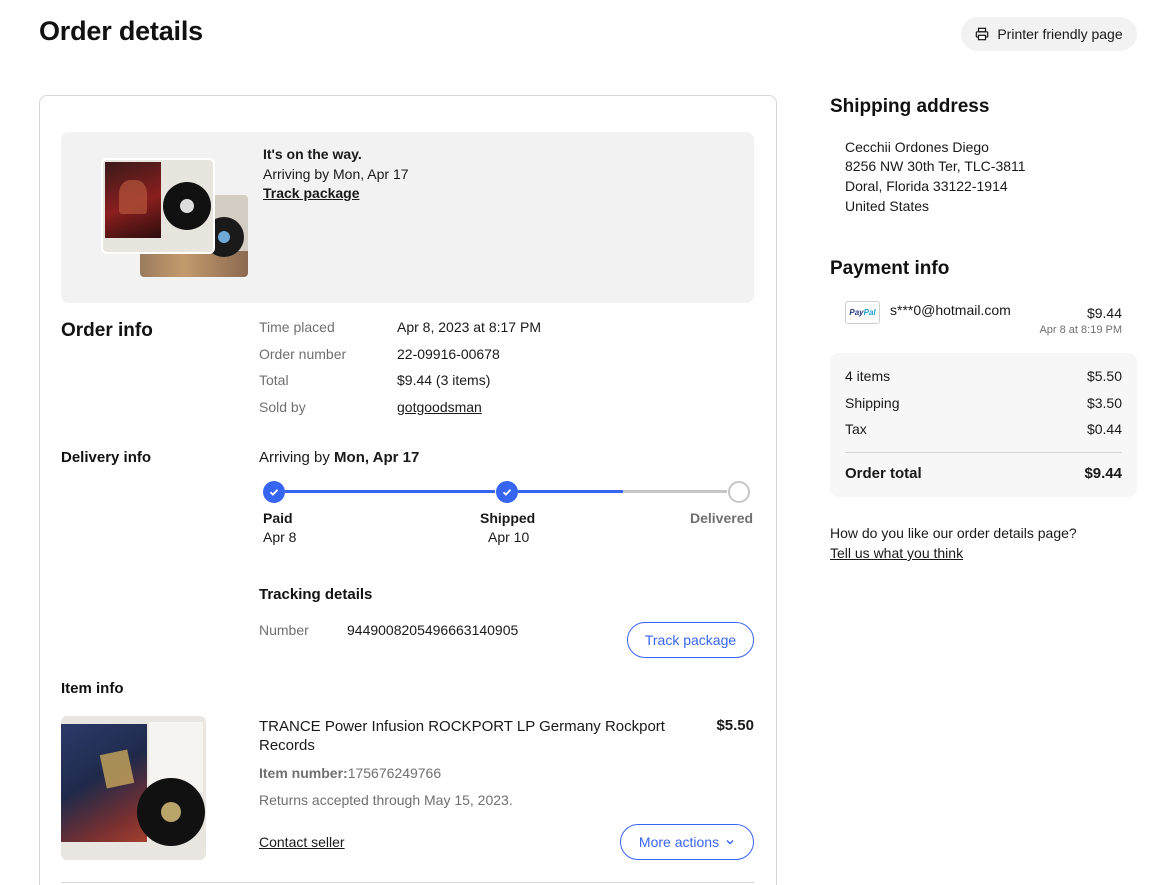 The height and width of the screenshot is (885, 1151). What do you see at coordinates (856, 429) in the screenshot?
I see `summary-tax-label: Tax` at bounding box center [856, 429].